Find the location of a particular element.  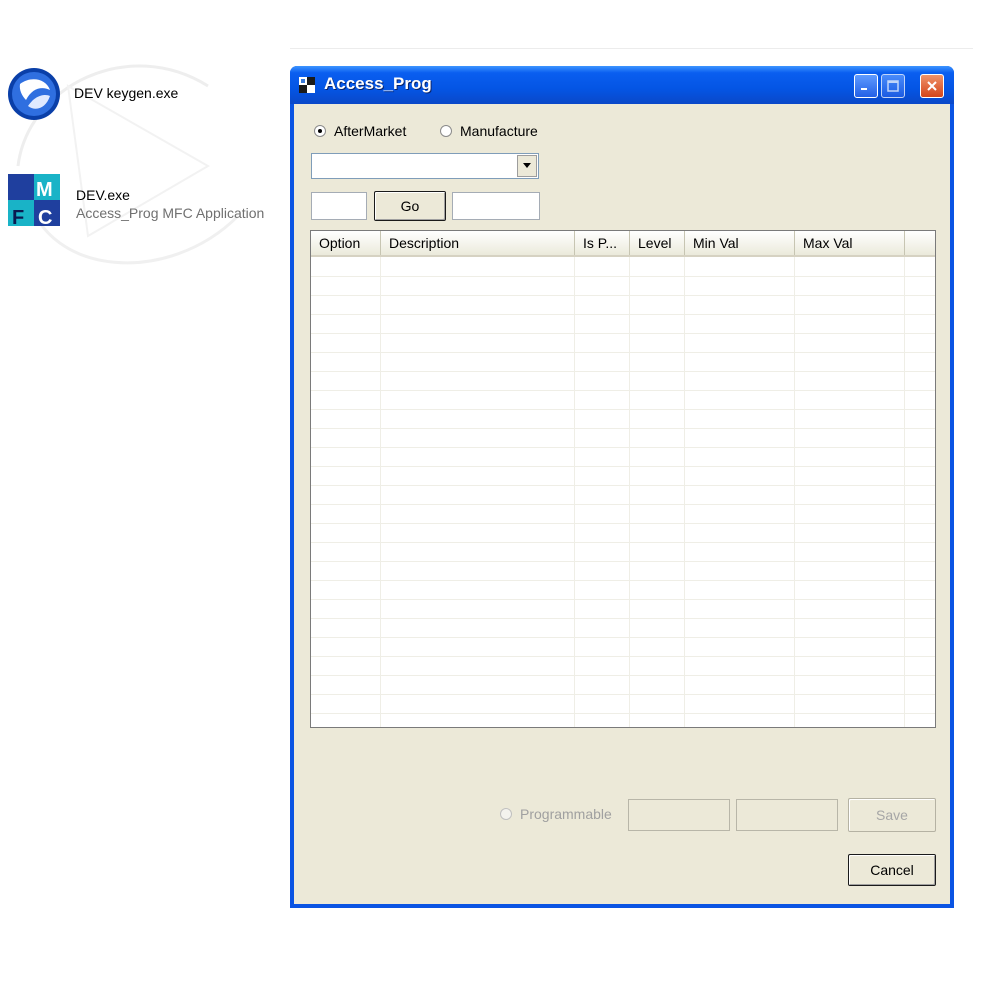

go-button: Go is located at coordinates (410, 206).